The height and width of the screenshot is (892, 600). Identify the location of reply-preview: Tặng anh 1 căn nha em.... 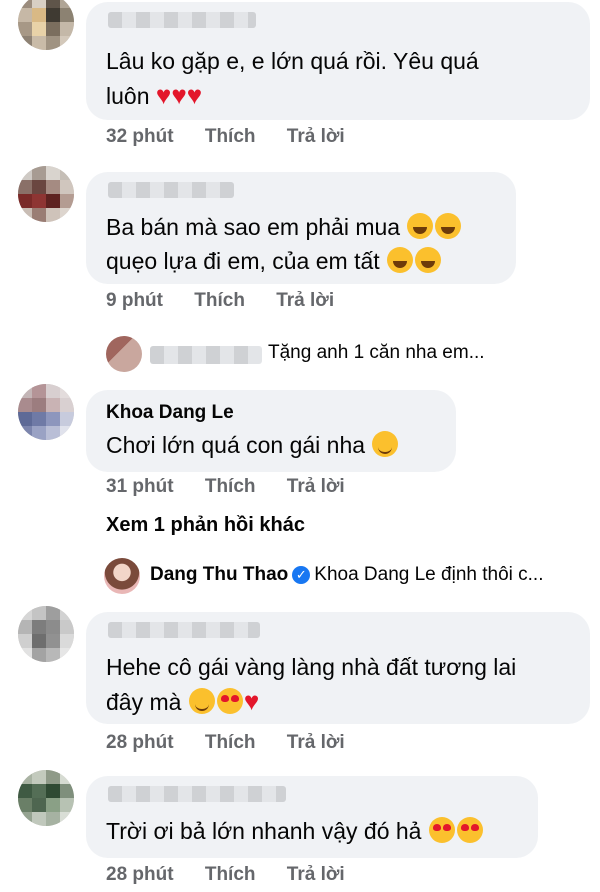
(346, 354).